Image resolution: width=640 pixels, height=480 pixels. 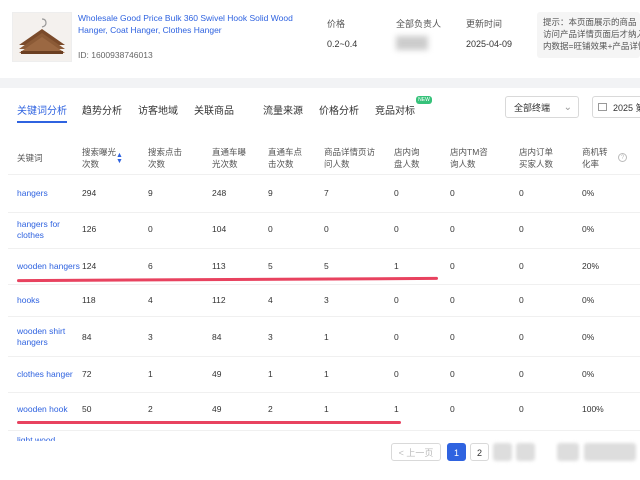 What do you see at coordinates (568, 452) in the screenshot?
I see `next-page-button-blurred` at bounding box center [568, 452].